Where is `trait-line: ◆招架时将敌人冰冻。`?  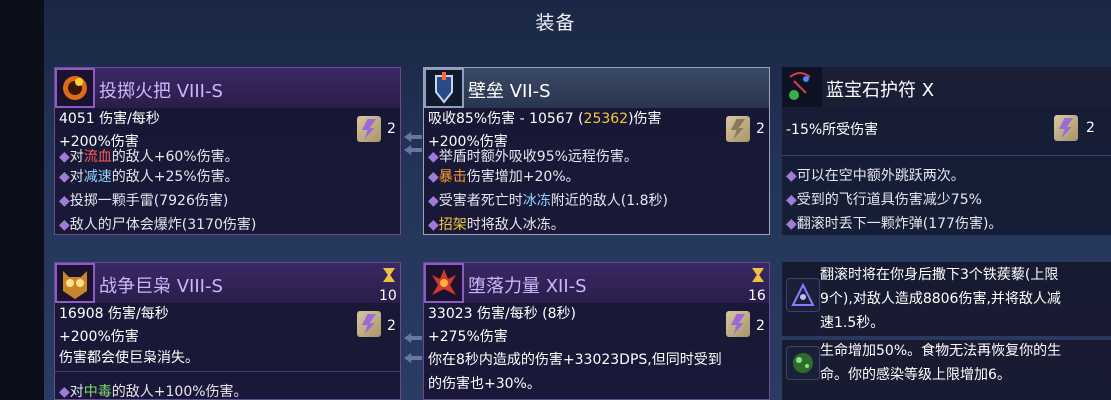 trait-line: ◆招架时将敌人冰冻。 is located at coordinates (496, 225).